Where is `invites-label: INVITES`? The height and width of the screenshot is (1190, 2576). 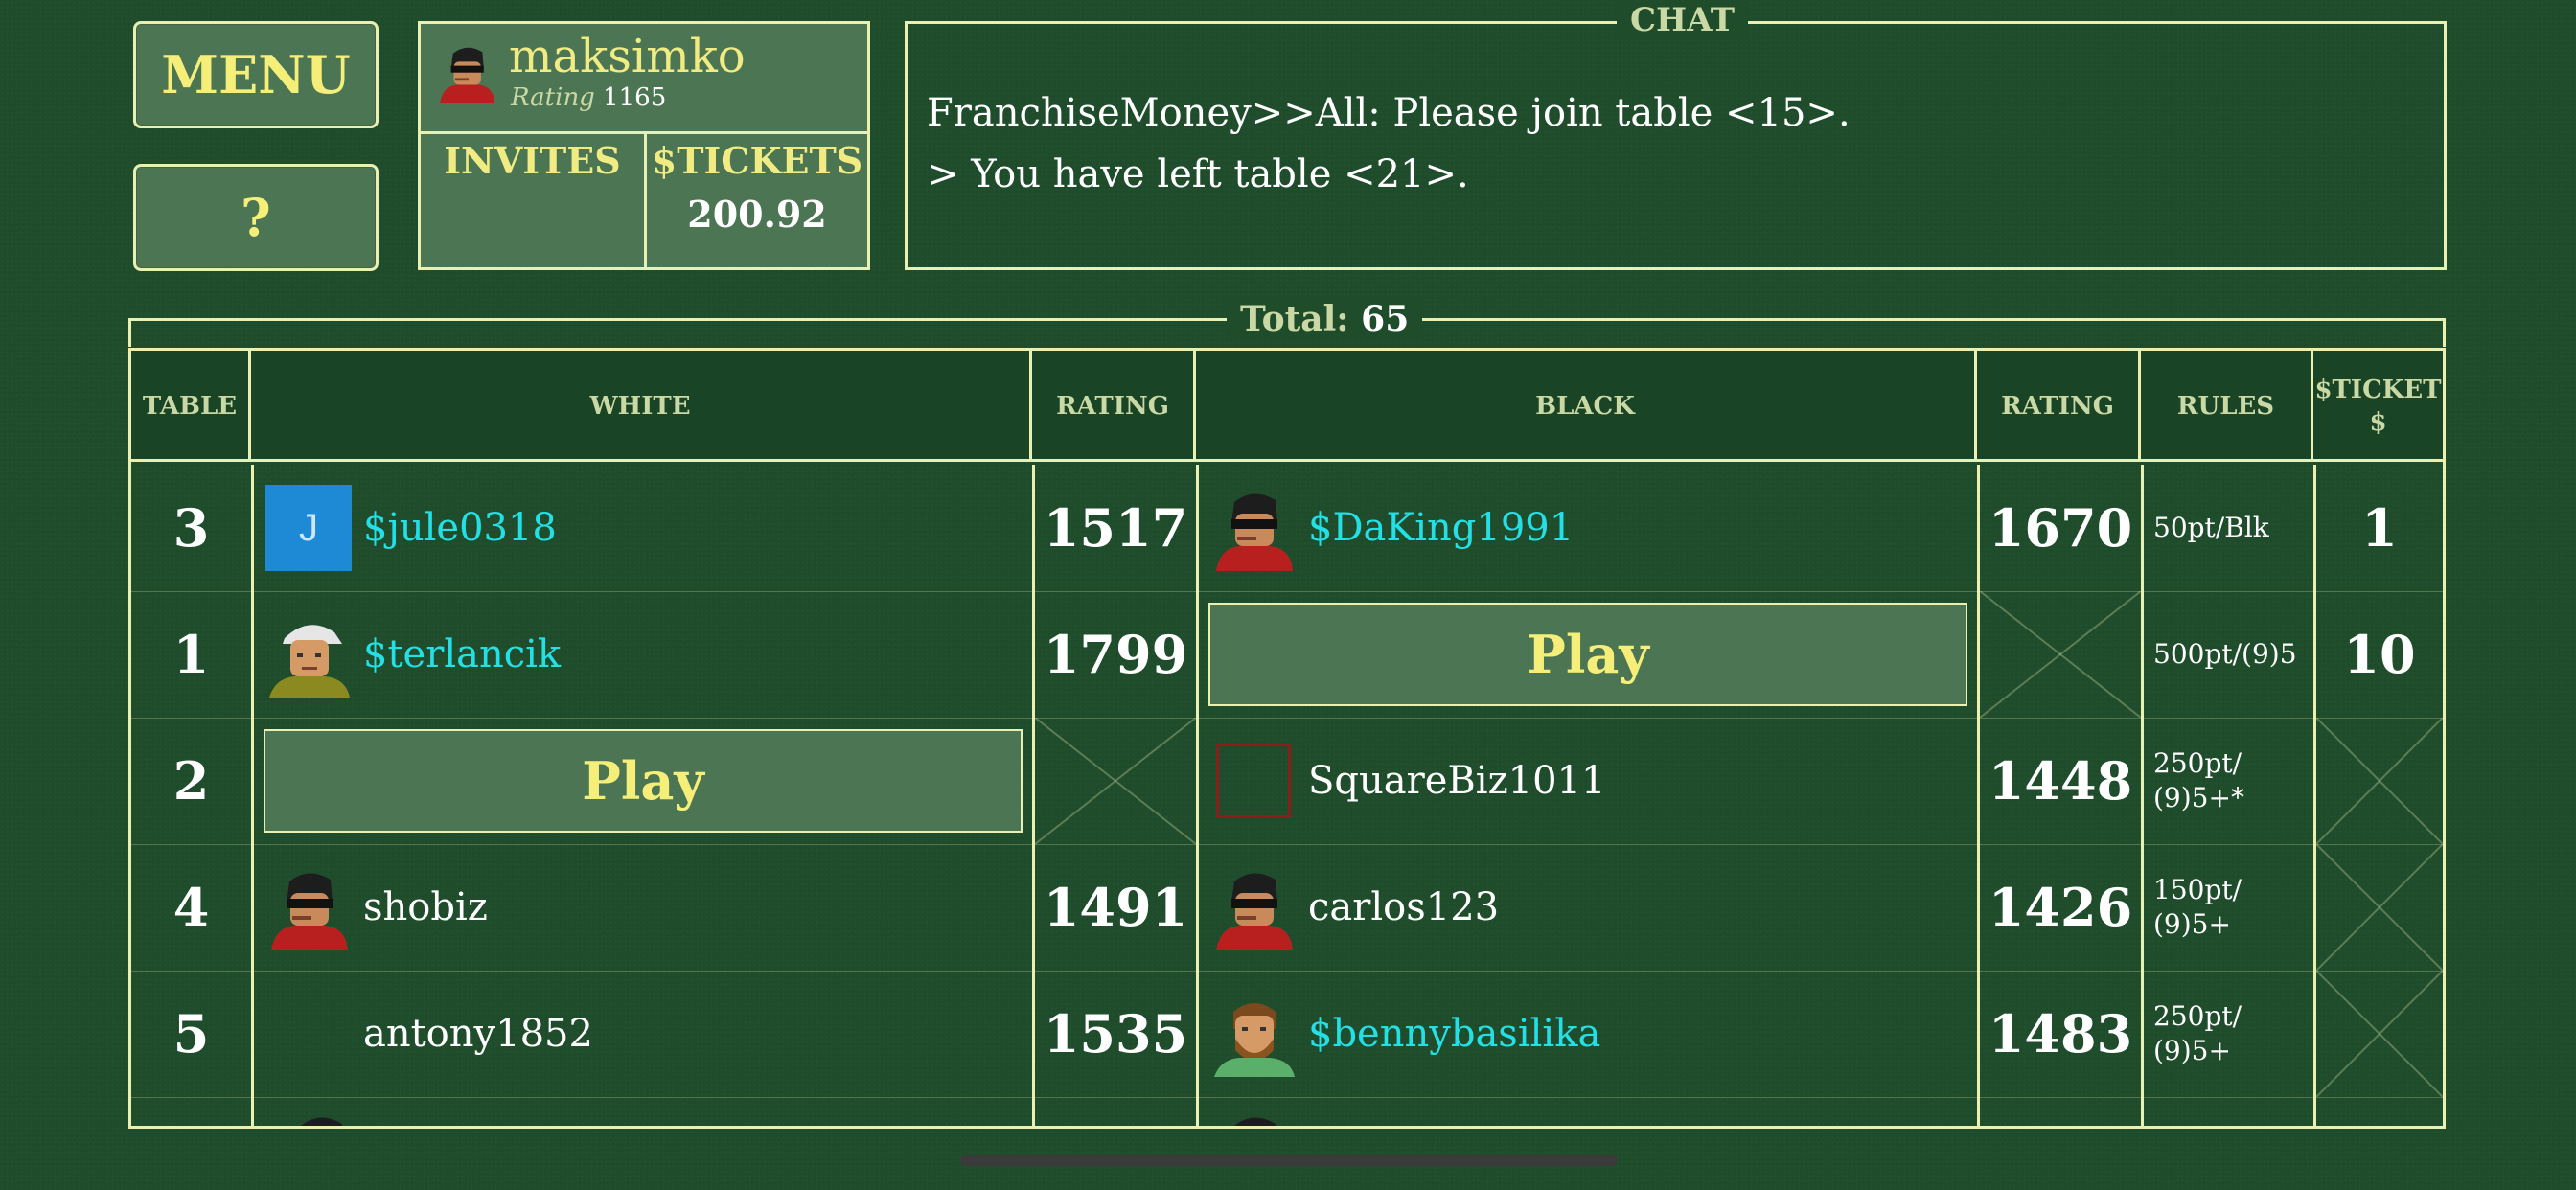
invites-label: INVITES is located at coordinates (532, 160).